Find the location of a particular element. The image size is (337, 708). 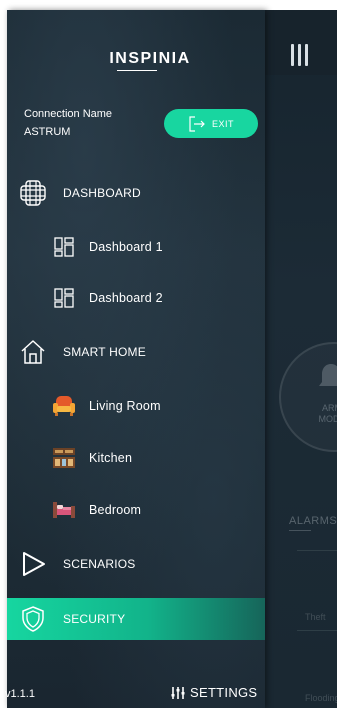

house-icon is located at coordinates (33, 352).